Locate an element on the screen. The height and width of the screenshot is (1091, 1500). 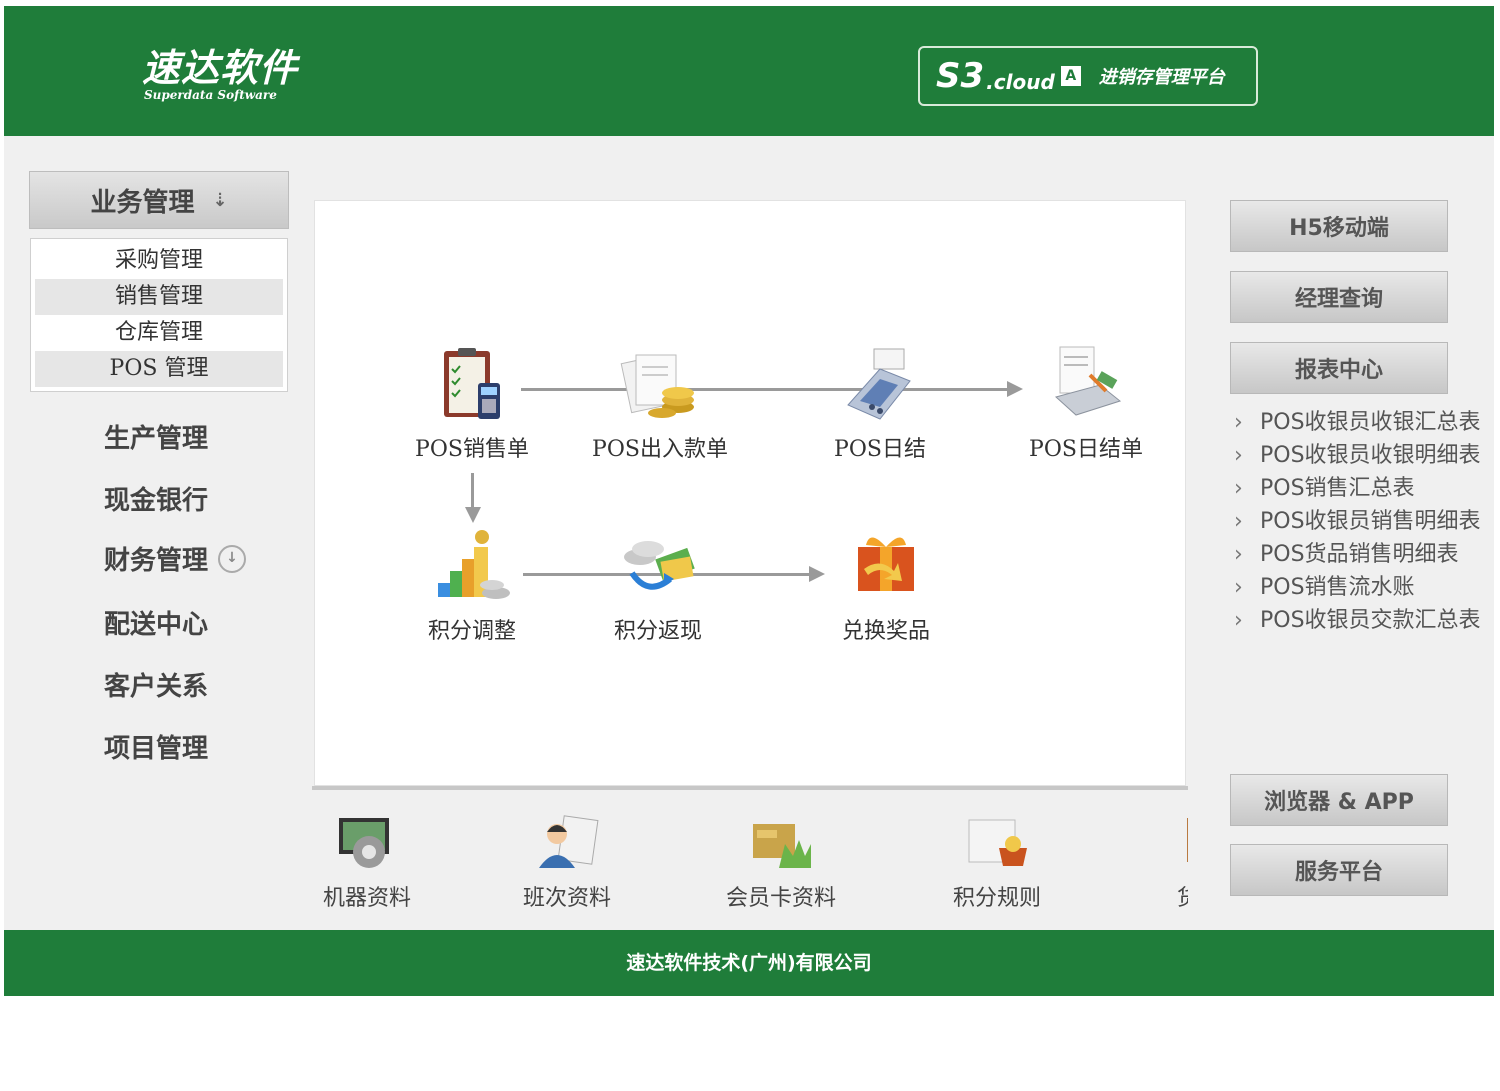
machine-gear-icon is located at coordinates (367, 844).